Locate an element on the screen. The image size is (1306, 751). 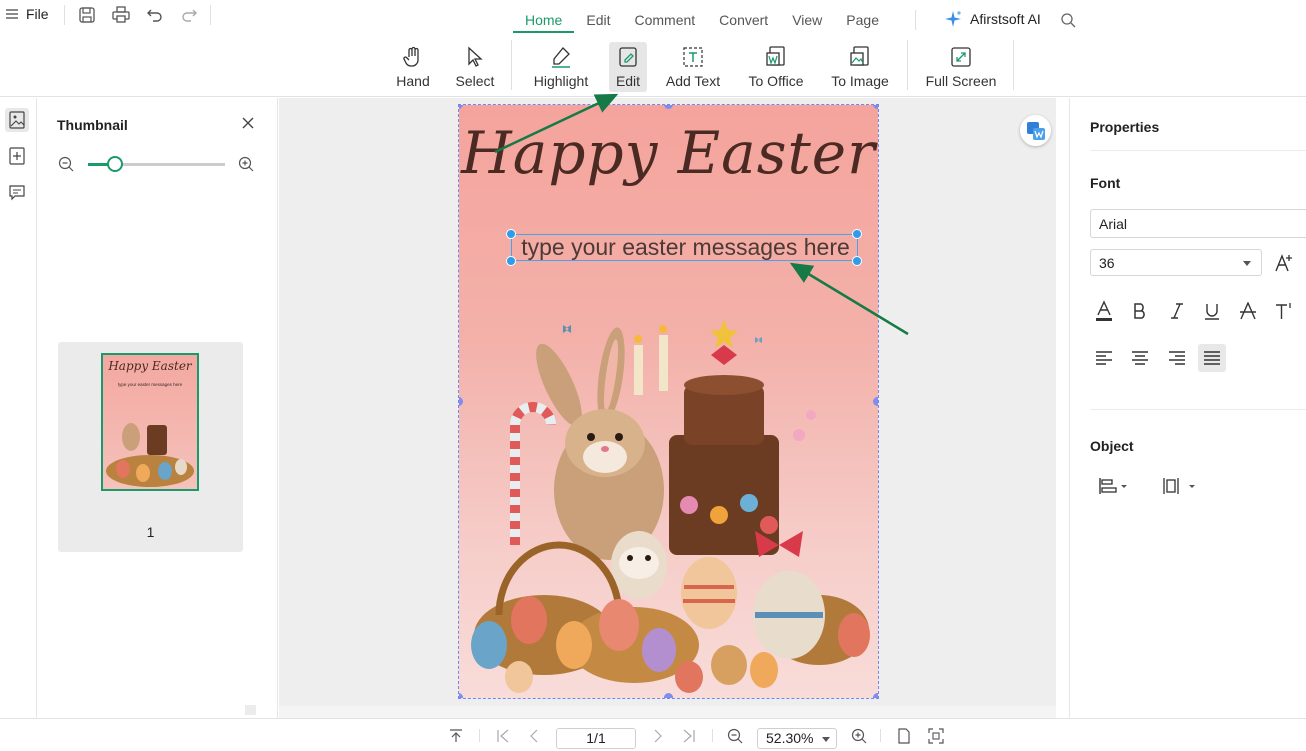
hand-tool-button: Hand is located at coordinates (413, 67).